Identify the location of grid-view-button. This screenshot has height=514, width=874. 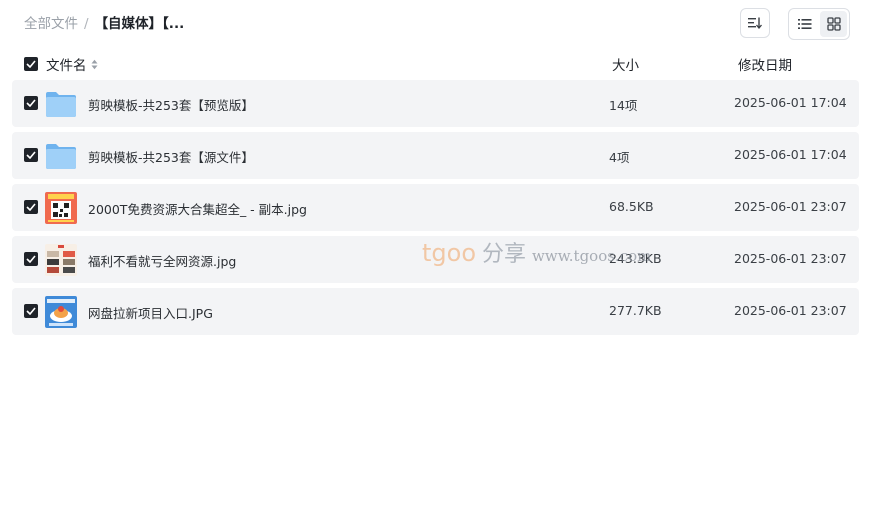
(833, 24).